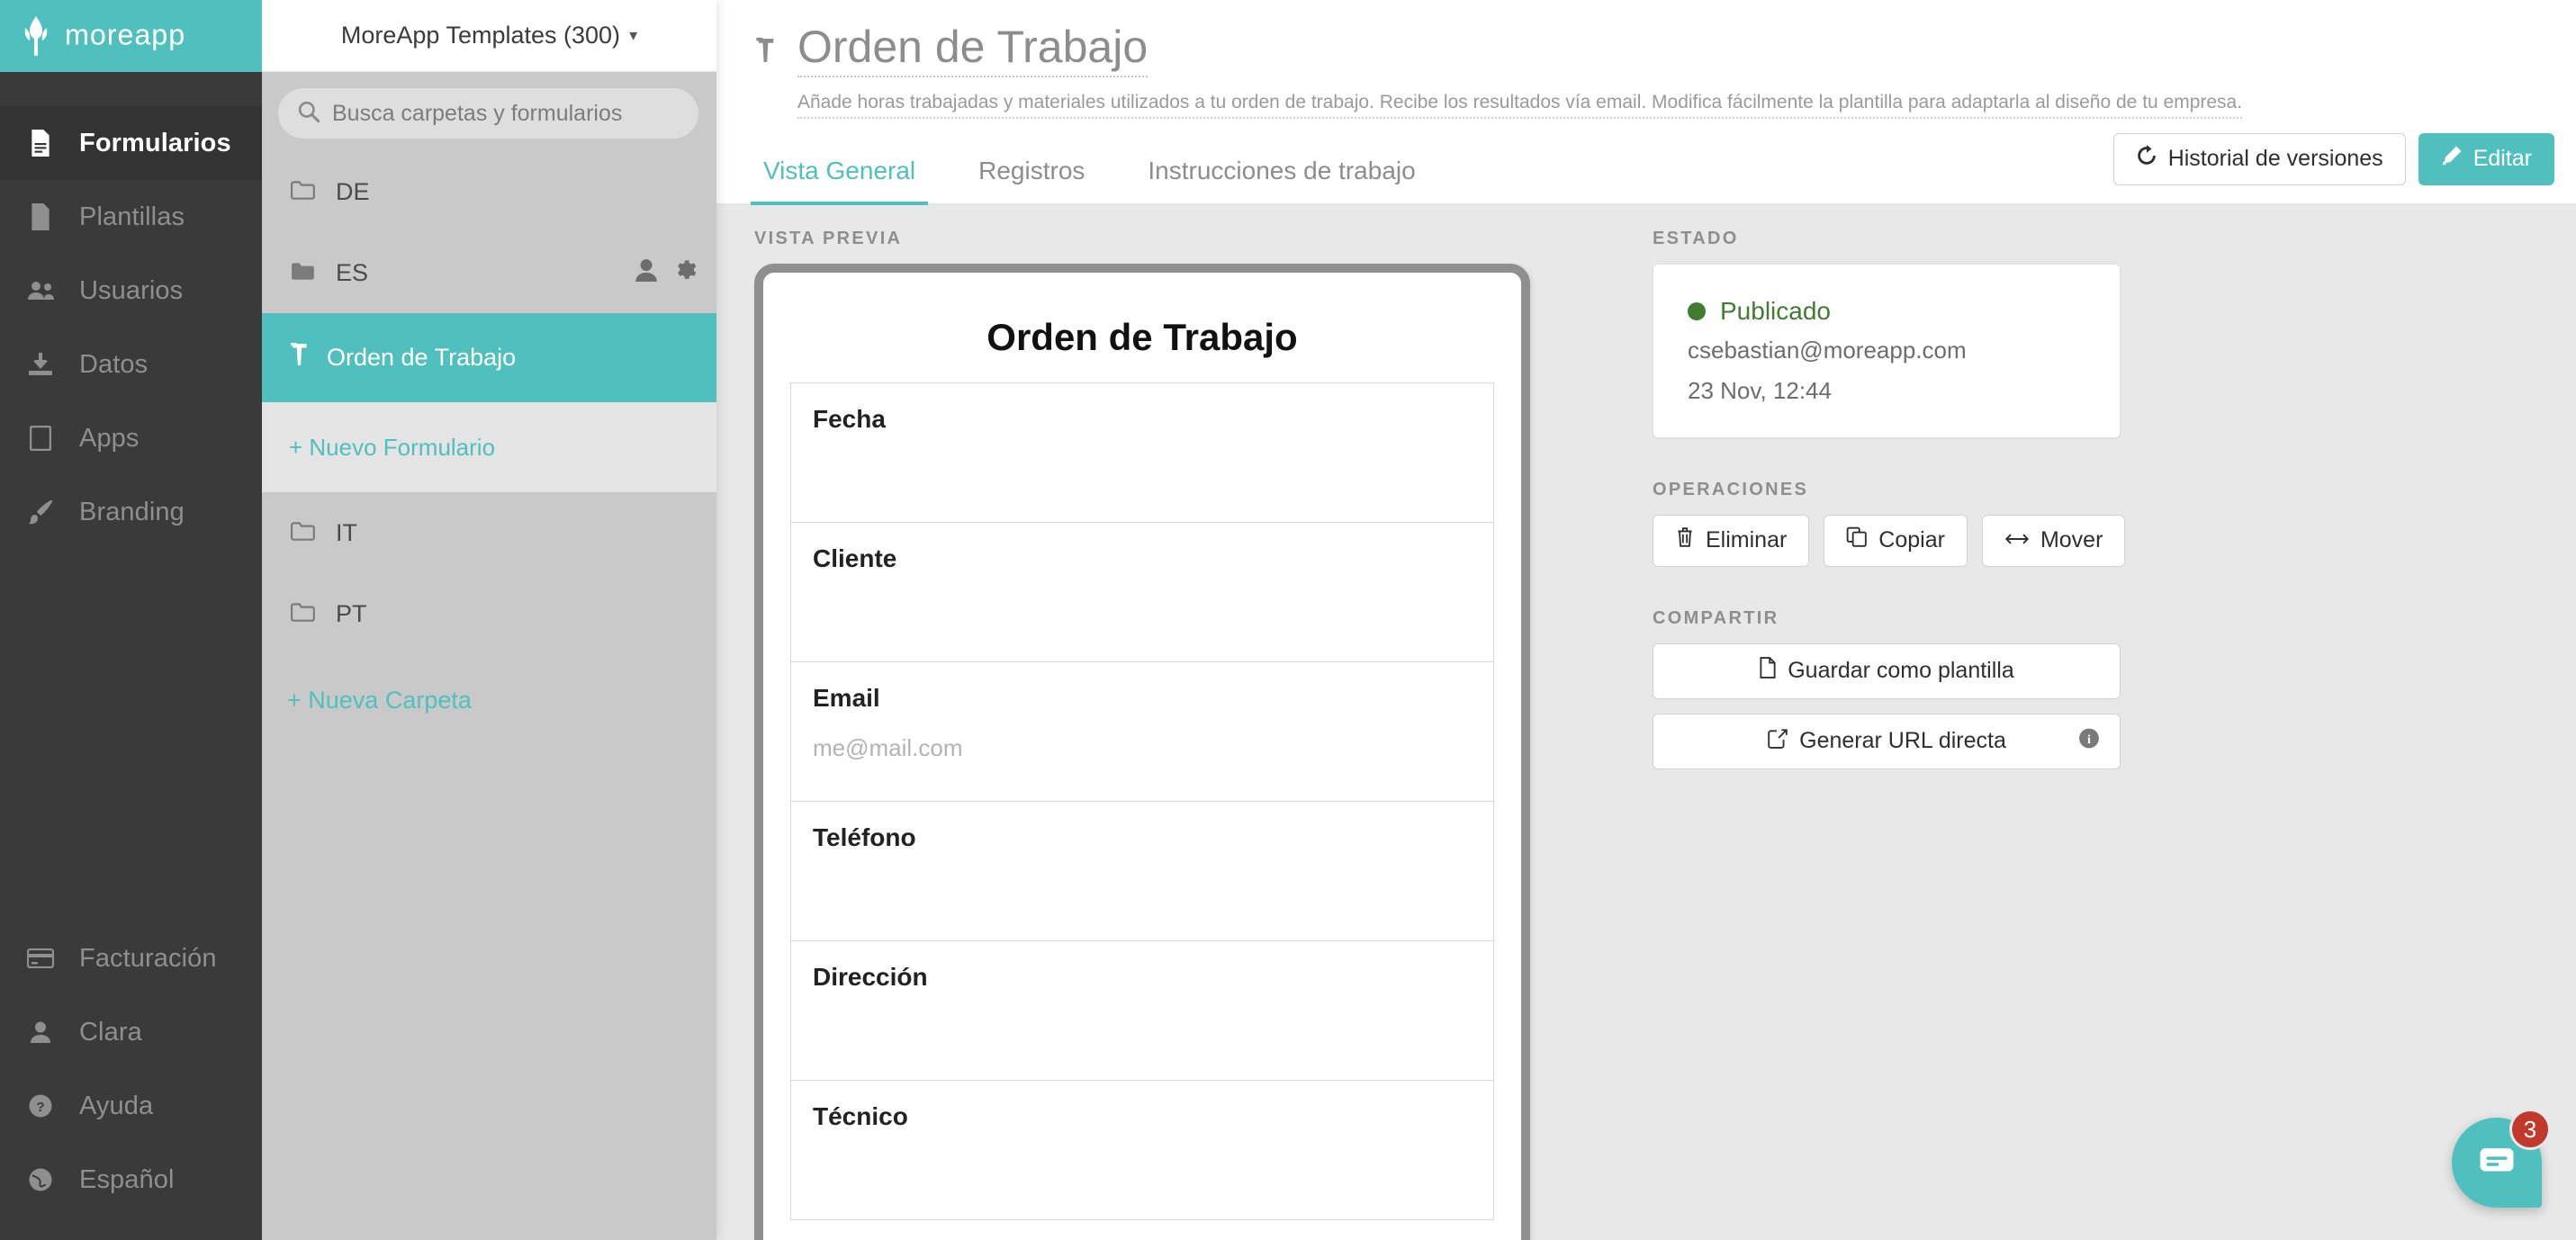  Describe the element at coordinates (489, 272) in the screenshot. I see `folder-row-es: ES` at that location.